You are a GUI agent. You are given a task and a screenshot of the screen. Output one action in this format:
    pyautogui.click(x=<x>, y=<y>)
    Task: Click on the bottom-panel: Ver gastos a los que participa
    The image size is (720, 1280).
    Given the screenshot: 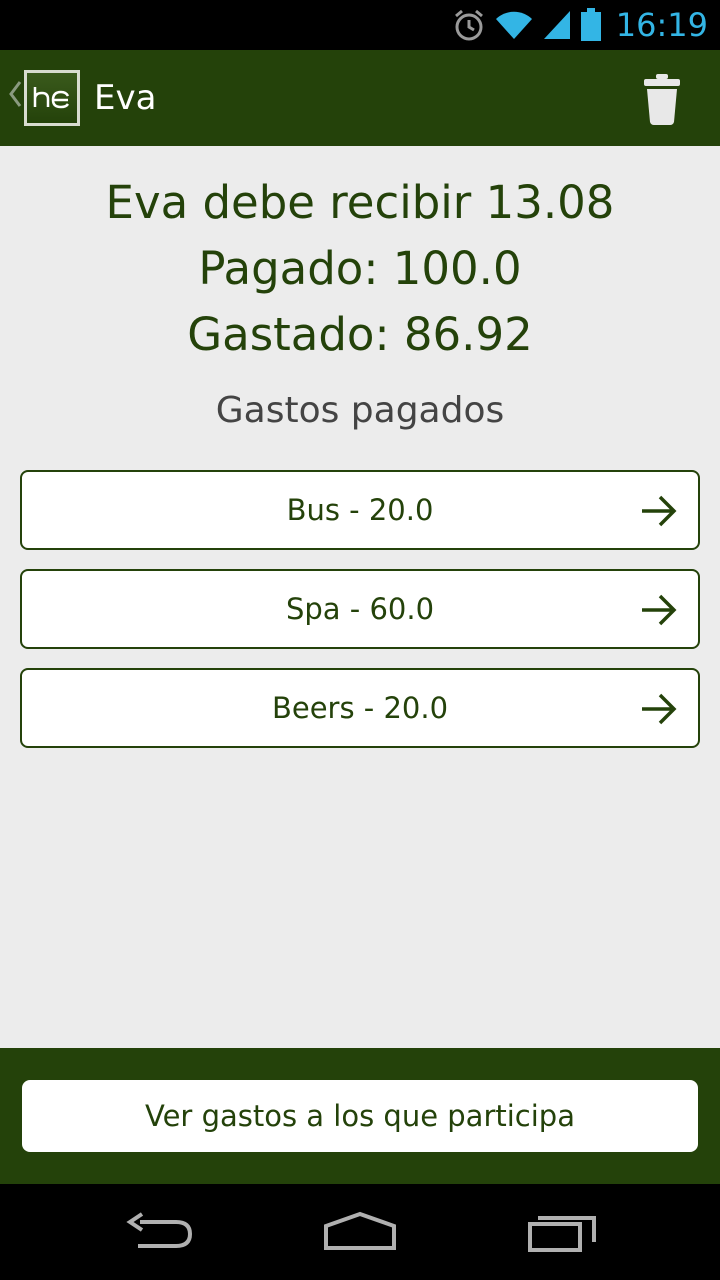 What is the action you would take?
    pyautogui.click(x=360, y=1116)
    